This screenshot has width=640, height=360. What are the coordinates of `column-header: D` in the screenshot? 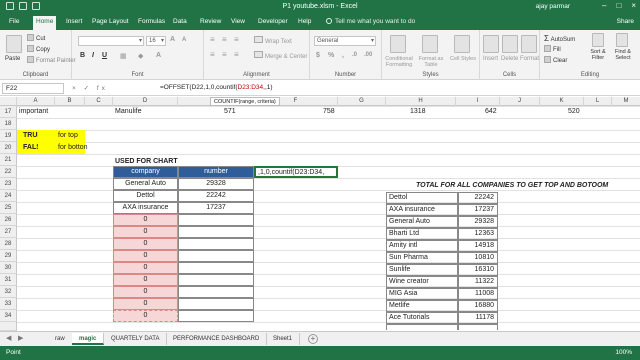 It's located at (145, 101).